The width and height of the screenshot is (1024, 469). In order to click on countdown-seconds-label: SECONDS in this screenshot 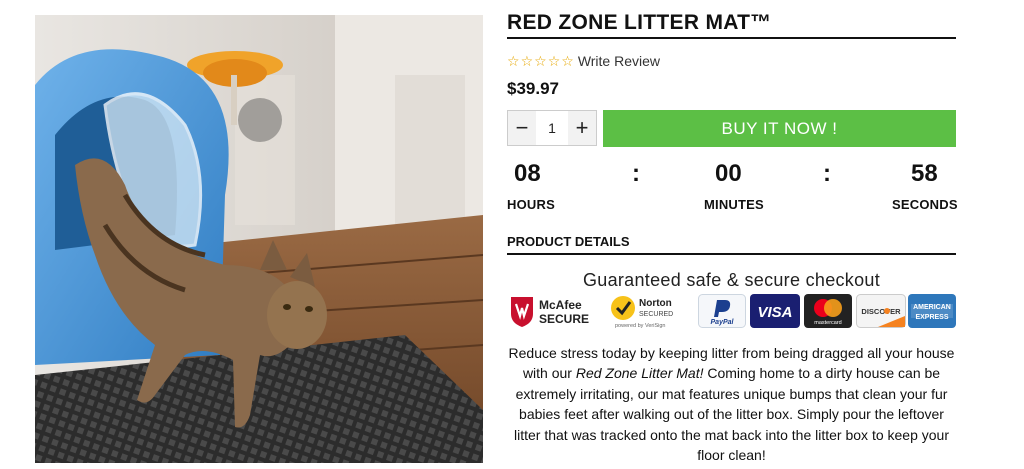, I will do `click(925, 204)`.